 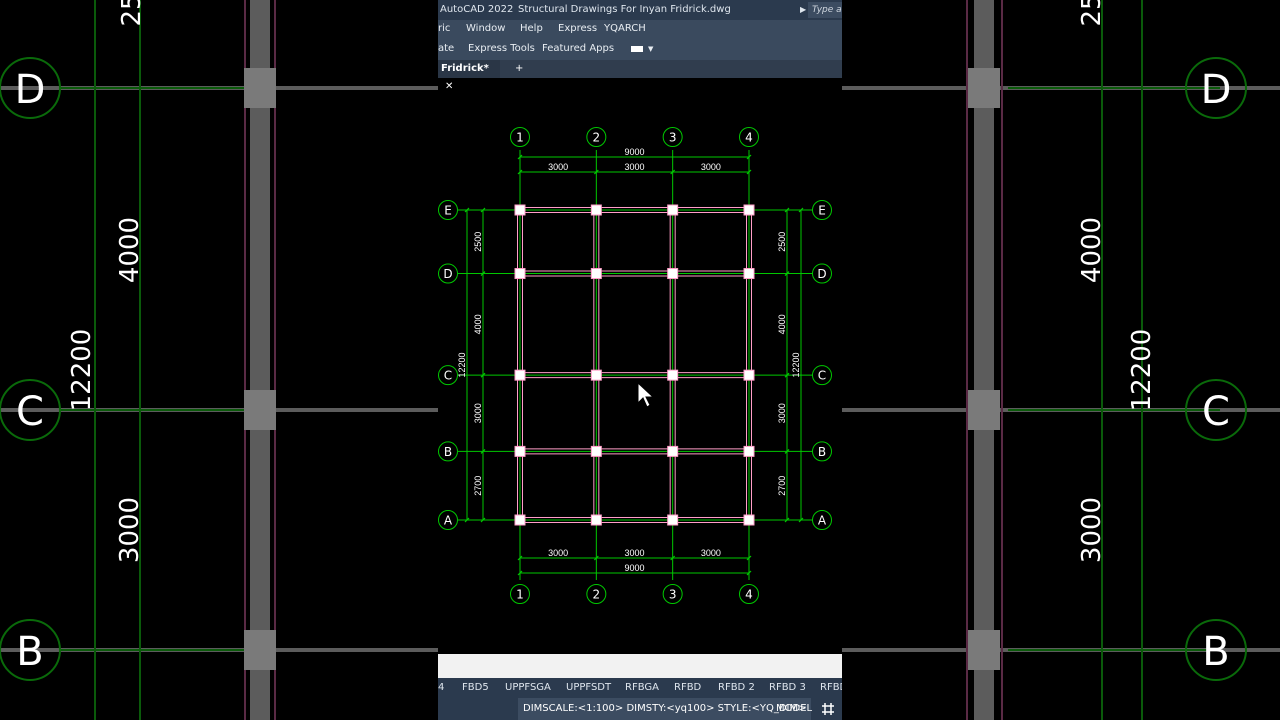 What do you see at coordinates (673, 451) in the screenshot?
I see `column-3B` at bounding box center [673, 451].